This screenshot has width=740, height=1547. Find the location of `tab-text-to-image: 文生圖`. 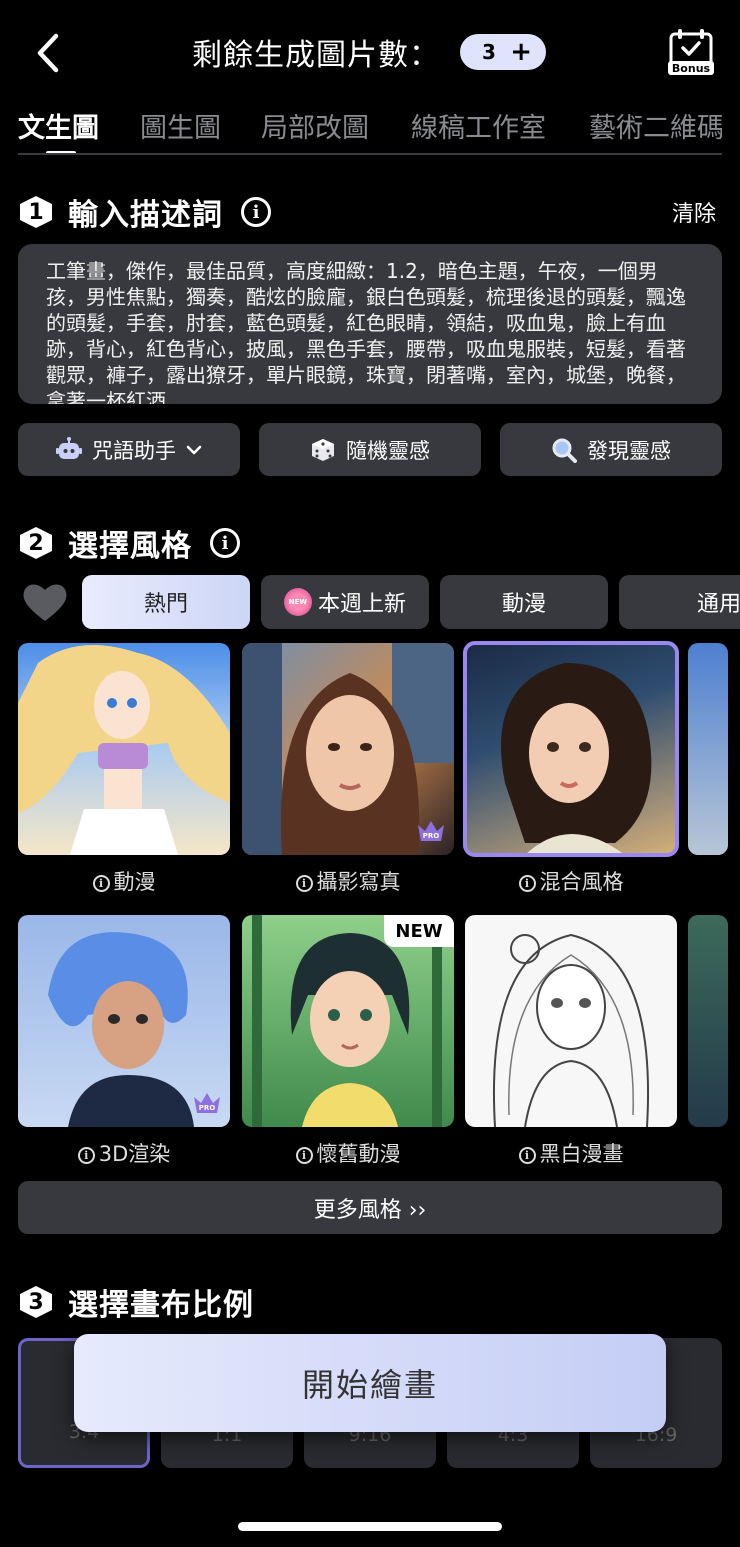

tab-text-to-image: 文生圖 is located at coordinates (58, 125).